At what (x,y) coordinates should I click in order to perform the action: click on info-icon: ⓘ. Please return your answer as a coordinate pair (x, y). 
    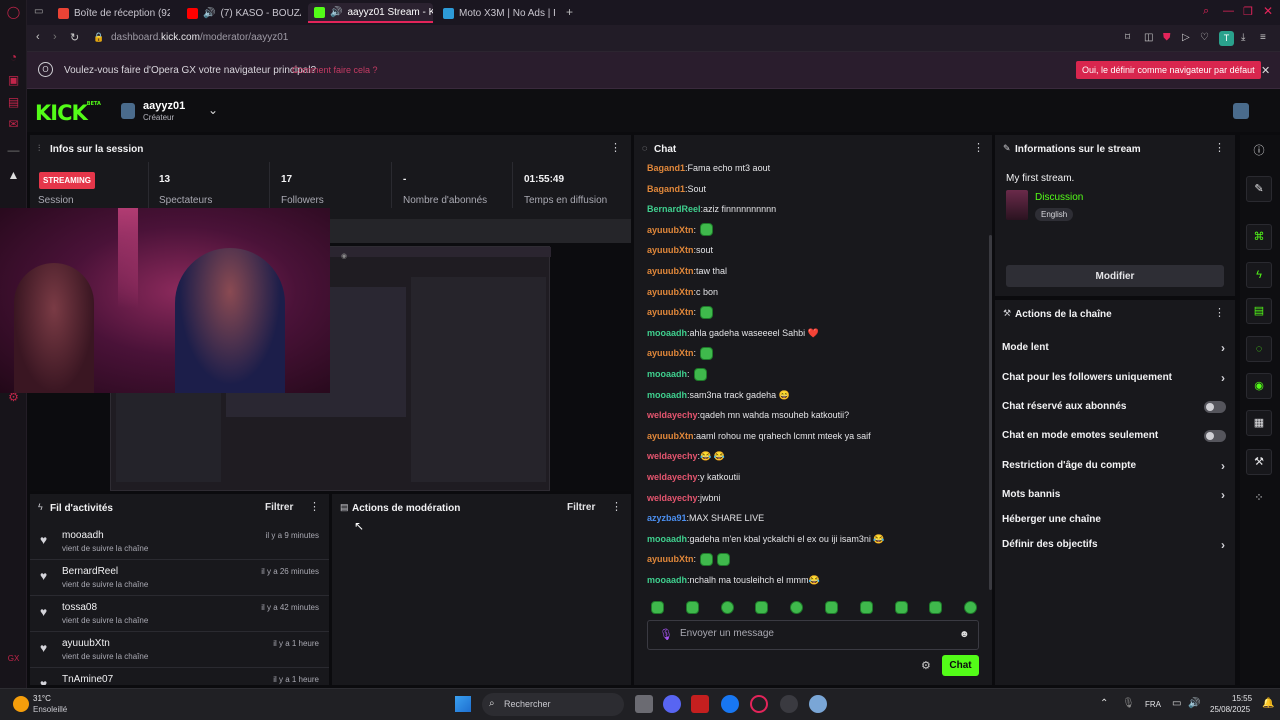
    Looking at the image, I should click on (1259, 152).